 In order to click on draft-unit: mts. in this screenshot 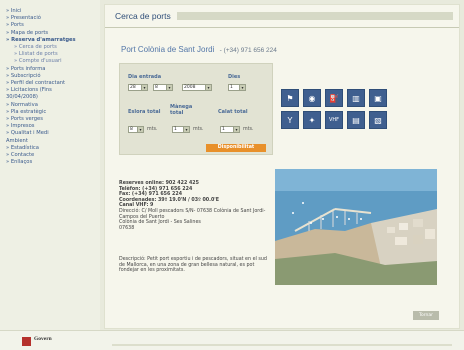, I will do `click(248, 129)`.